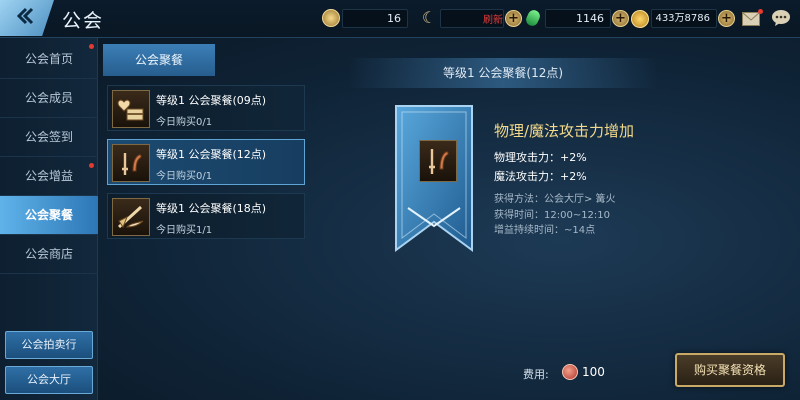 The height and width of the screenshot is (400, 800). I want to click on guild-auction-button: 公会拍卖行, so click(49, 345).